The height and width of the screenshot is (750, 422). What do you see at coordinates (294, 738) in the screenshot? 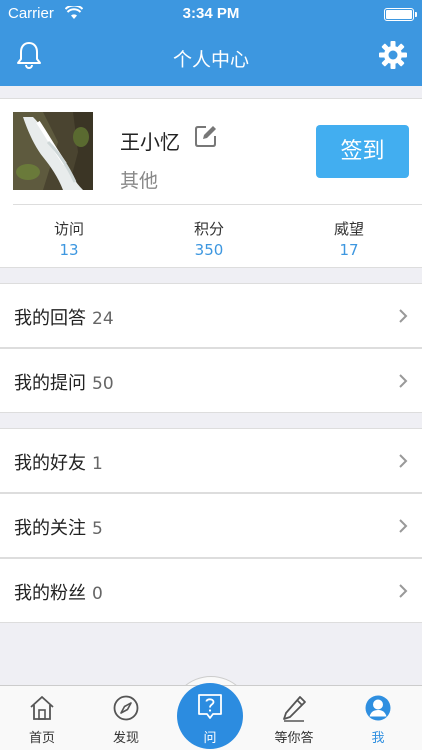
I see `tab-label: 等你答` at bounding box center [294, 738].